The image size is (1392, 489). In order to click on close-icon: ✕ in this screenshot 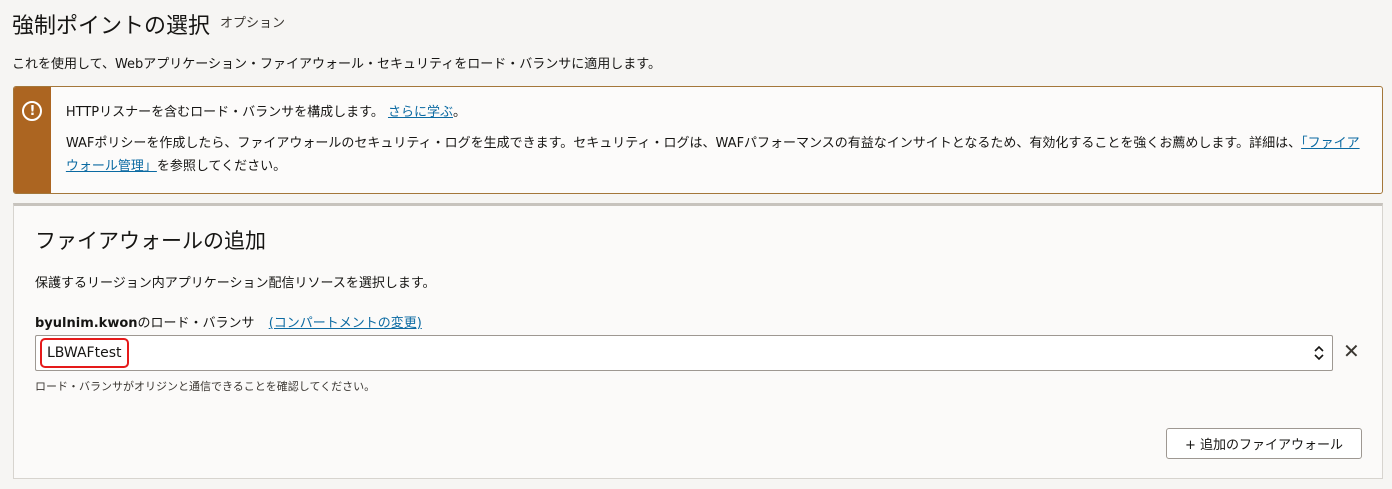, I will do `click(1351, 351)`.